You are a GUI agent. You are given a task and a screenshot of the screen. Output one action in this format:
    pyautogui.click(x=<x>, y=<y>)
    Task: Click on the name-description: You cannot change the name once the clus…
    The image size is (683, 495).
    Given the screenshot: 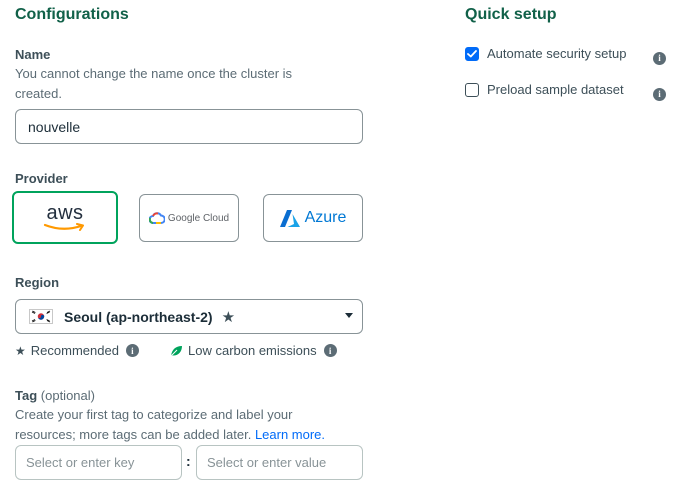 What is the action you would take?
    pyautogui.click(x=154, y=83)
    